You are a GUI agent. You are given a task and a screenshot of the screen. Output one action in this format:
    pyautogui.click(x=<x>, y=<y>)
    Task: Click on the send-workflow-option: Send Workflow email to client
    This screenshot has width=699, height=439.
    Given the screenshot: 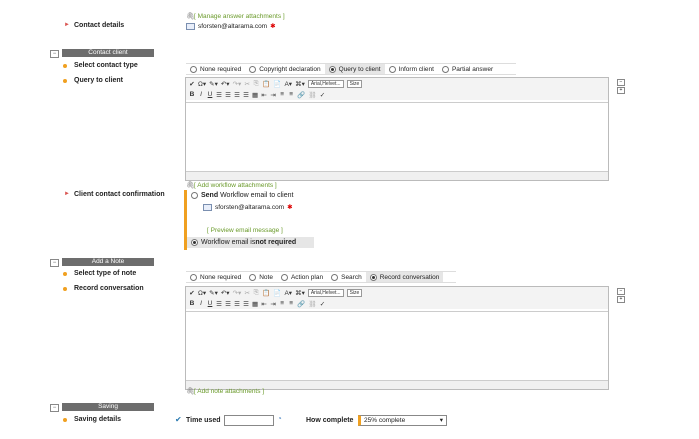 What is the action you would take?
    pyautogui.click(x=242, y=195)
    